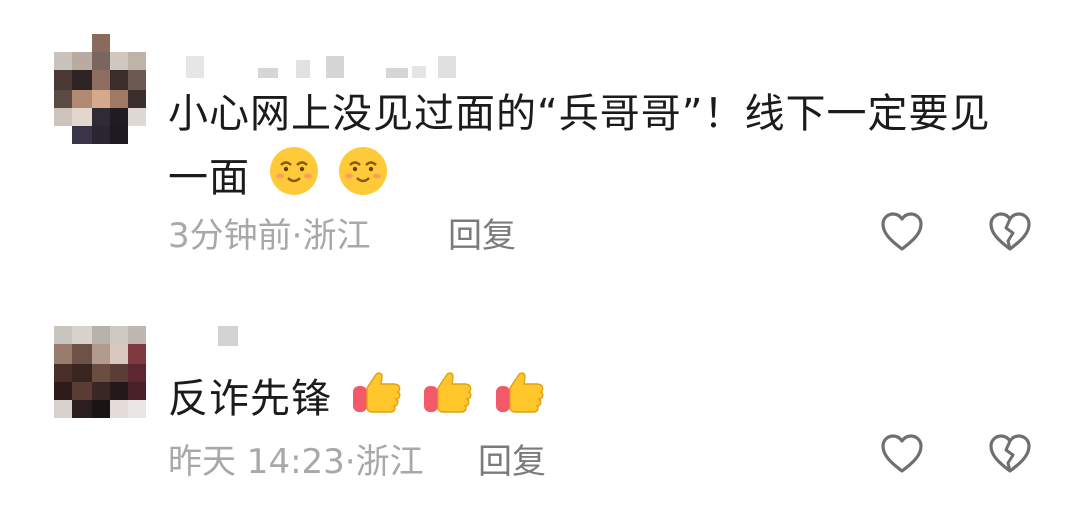 The width and height of the screenshot is (1080, 518). I want to click on comment-text-line: 反诈先锋, so click(250, 399).